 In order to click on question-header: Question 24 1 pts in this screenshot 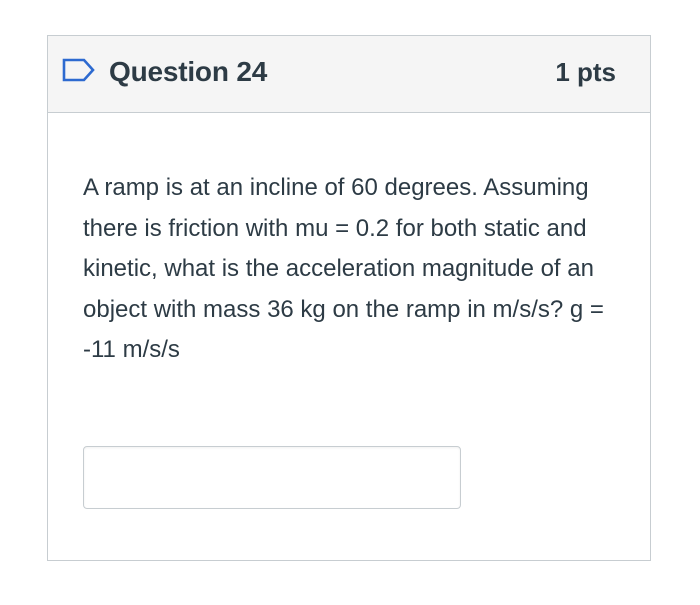, I will do `click(349, 74)`.